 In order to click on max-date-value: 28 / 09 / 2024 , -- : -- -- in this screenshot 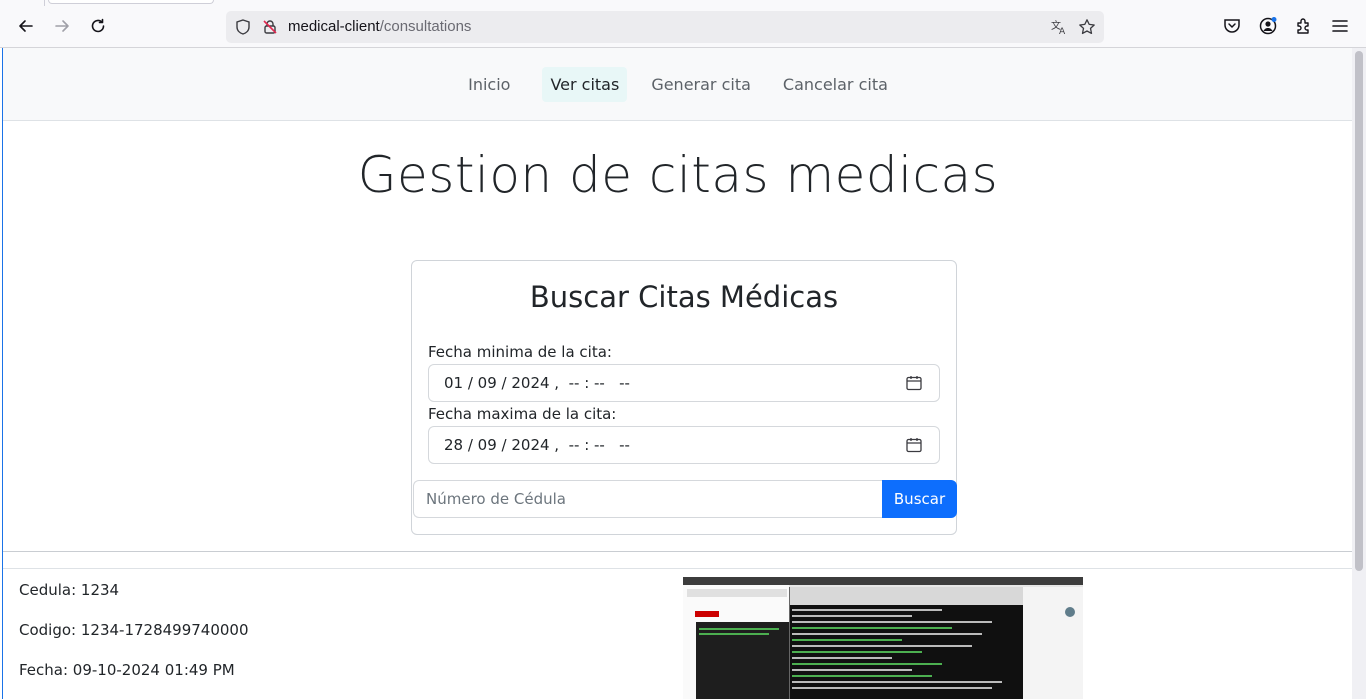, I will do `click(537, 445)`.